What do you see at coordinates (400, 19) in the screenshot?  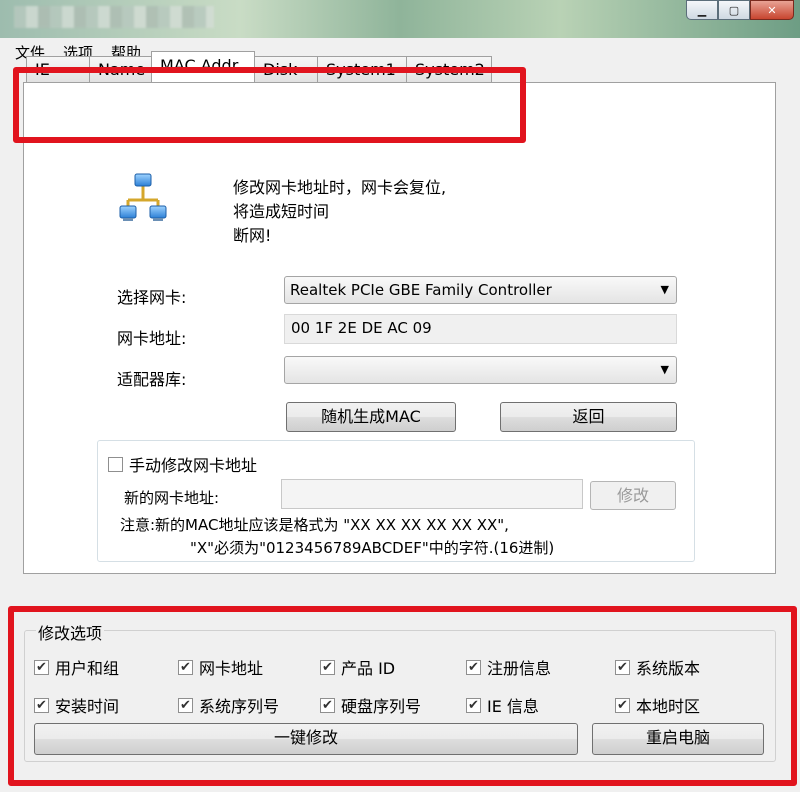 I see `title-bar: ▁ ▢ ✕` at bounding box center [400, 19].